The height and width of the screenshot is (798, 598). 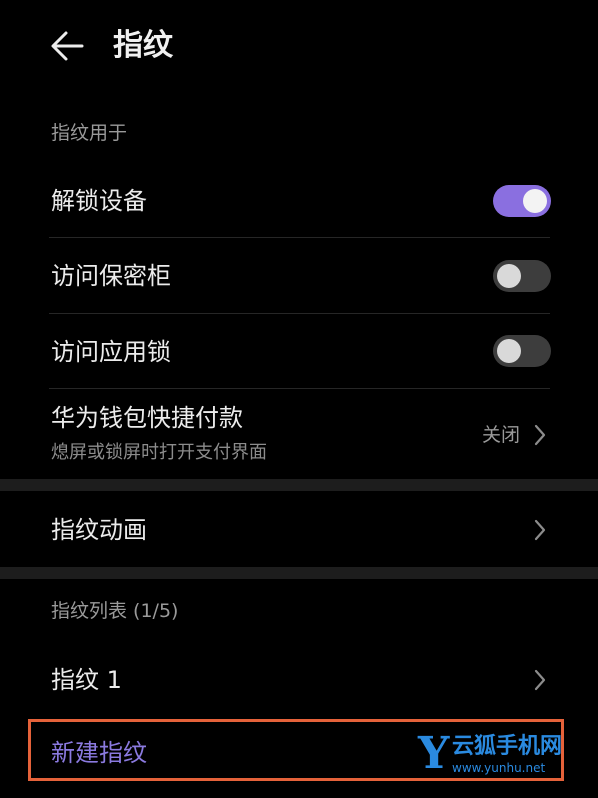 What do you see at coordinates (522, 351) in the screenshot?
I see `app-lock-toggle` at bounding box center [522, 351].